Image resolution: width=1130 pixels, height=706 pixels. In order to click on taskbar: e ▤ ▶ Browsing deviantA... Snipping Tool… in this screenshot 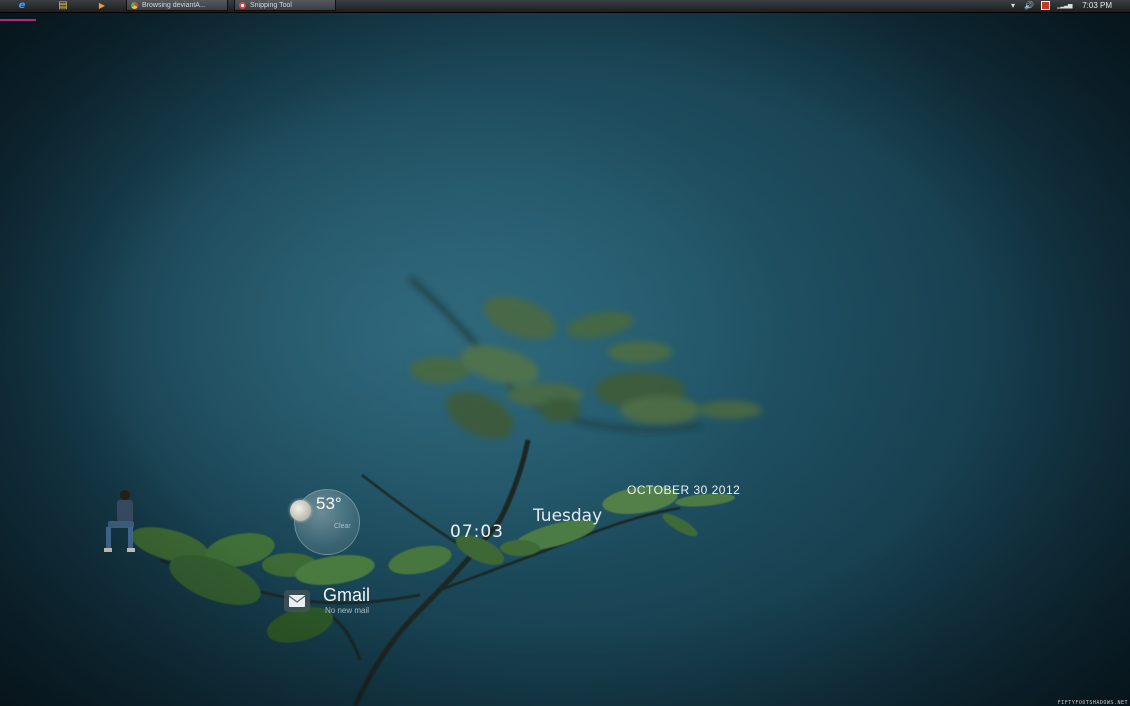, I will do `click(565, 6)`.